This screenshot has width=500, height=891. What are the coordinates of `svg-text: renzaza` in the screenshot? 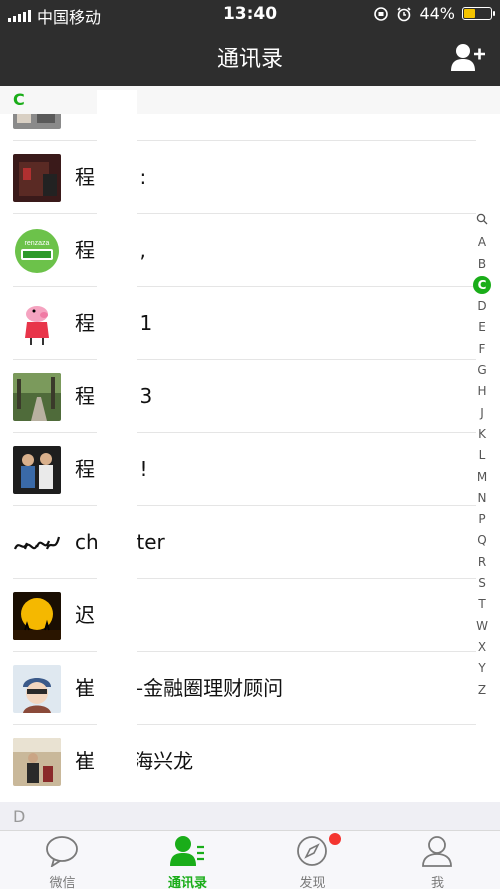 It's located at (37, 243).